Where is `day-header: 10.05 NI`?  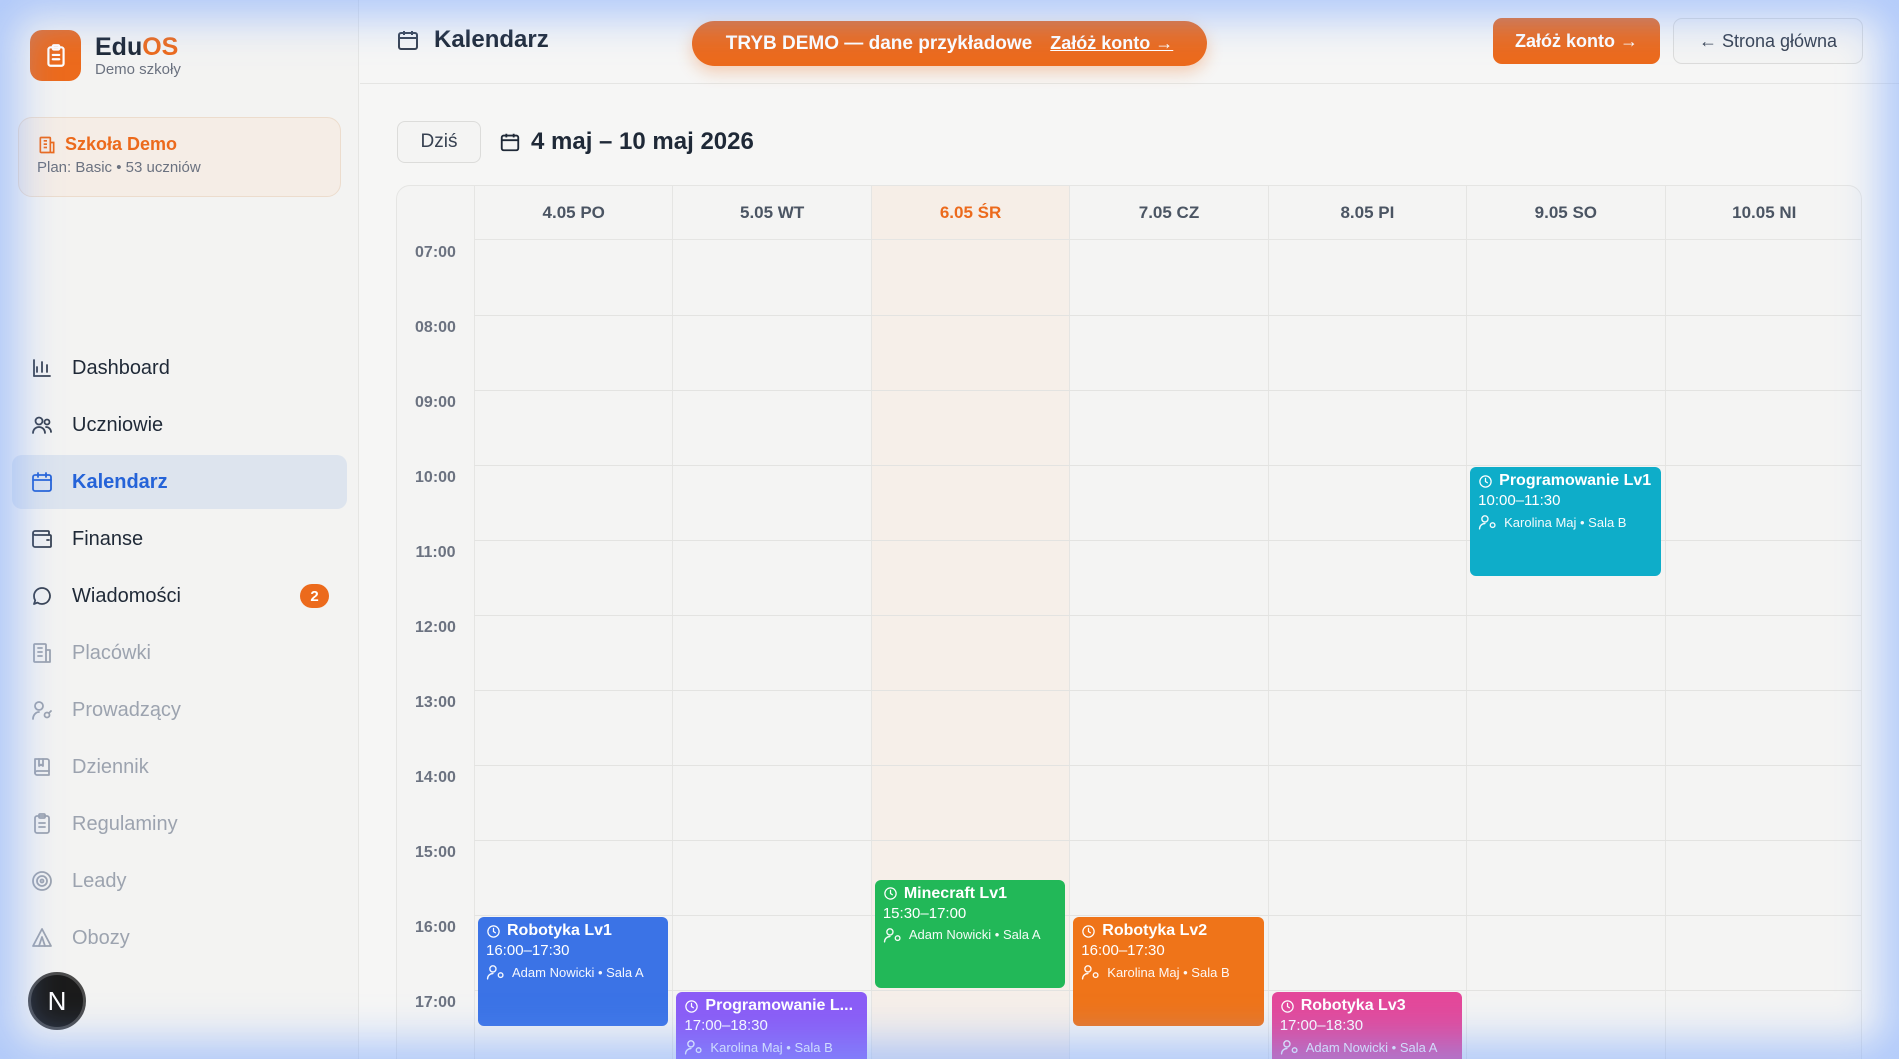 day-header: 10.05 NI is located at coordinates (1762, 213).